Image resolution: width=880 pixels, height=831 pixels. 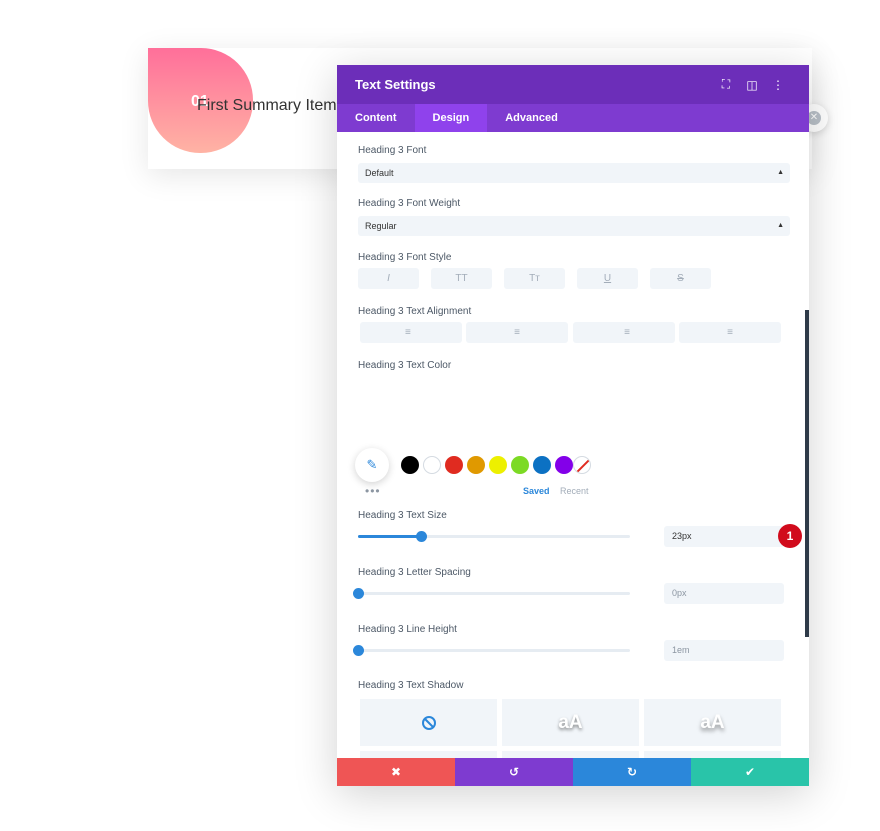 What do you see at coordinates (564, 465) in the screenshot?
I see `color-swatch-purple` at bounding box center [564, 465].